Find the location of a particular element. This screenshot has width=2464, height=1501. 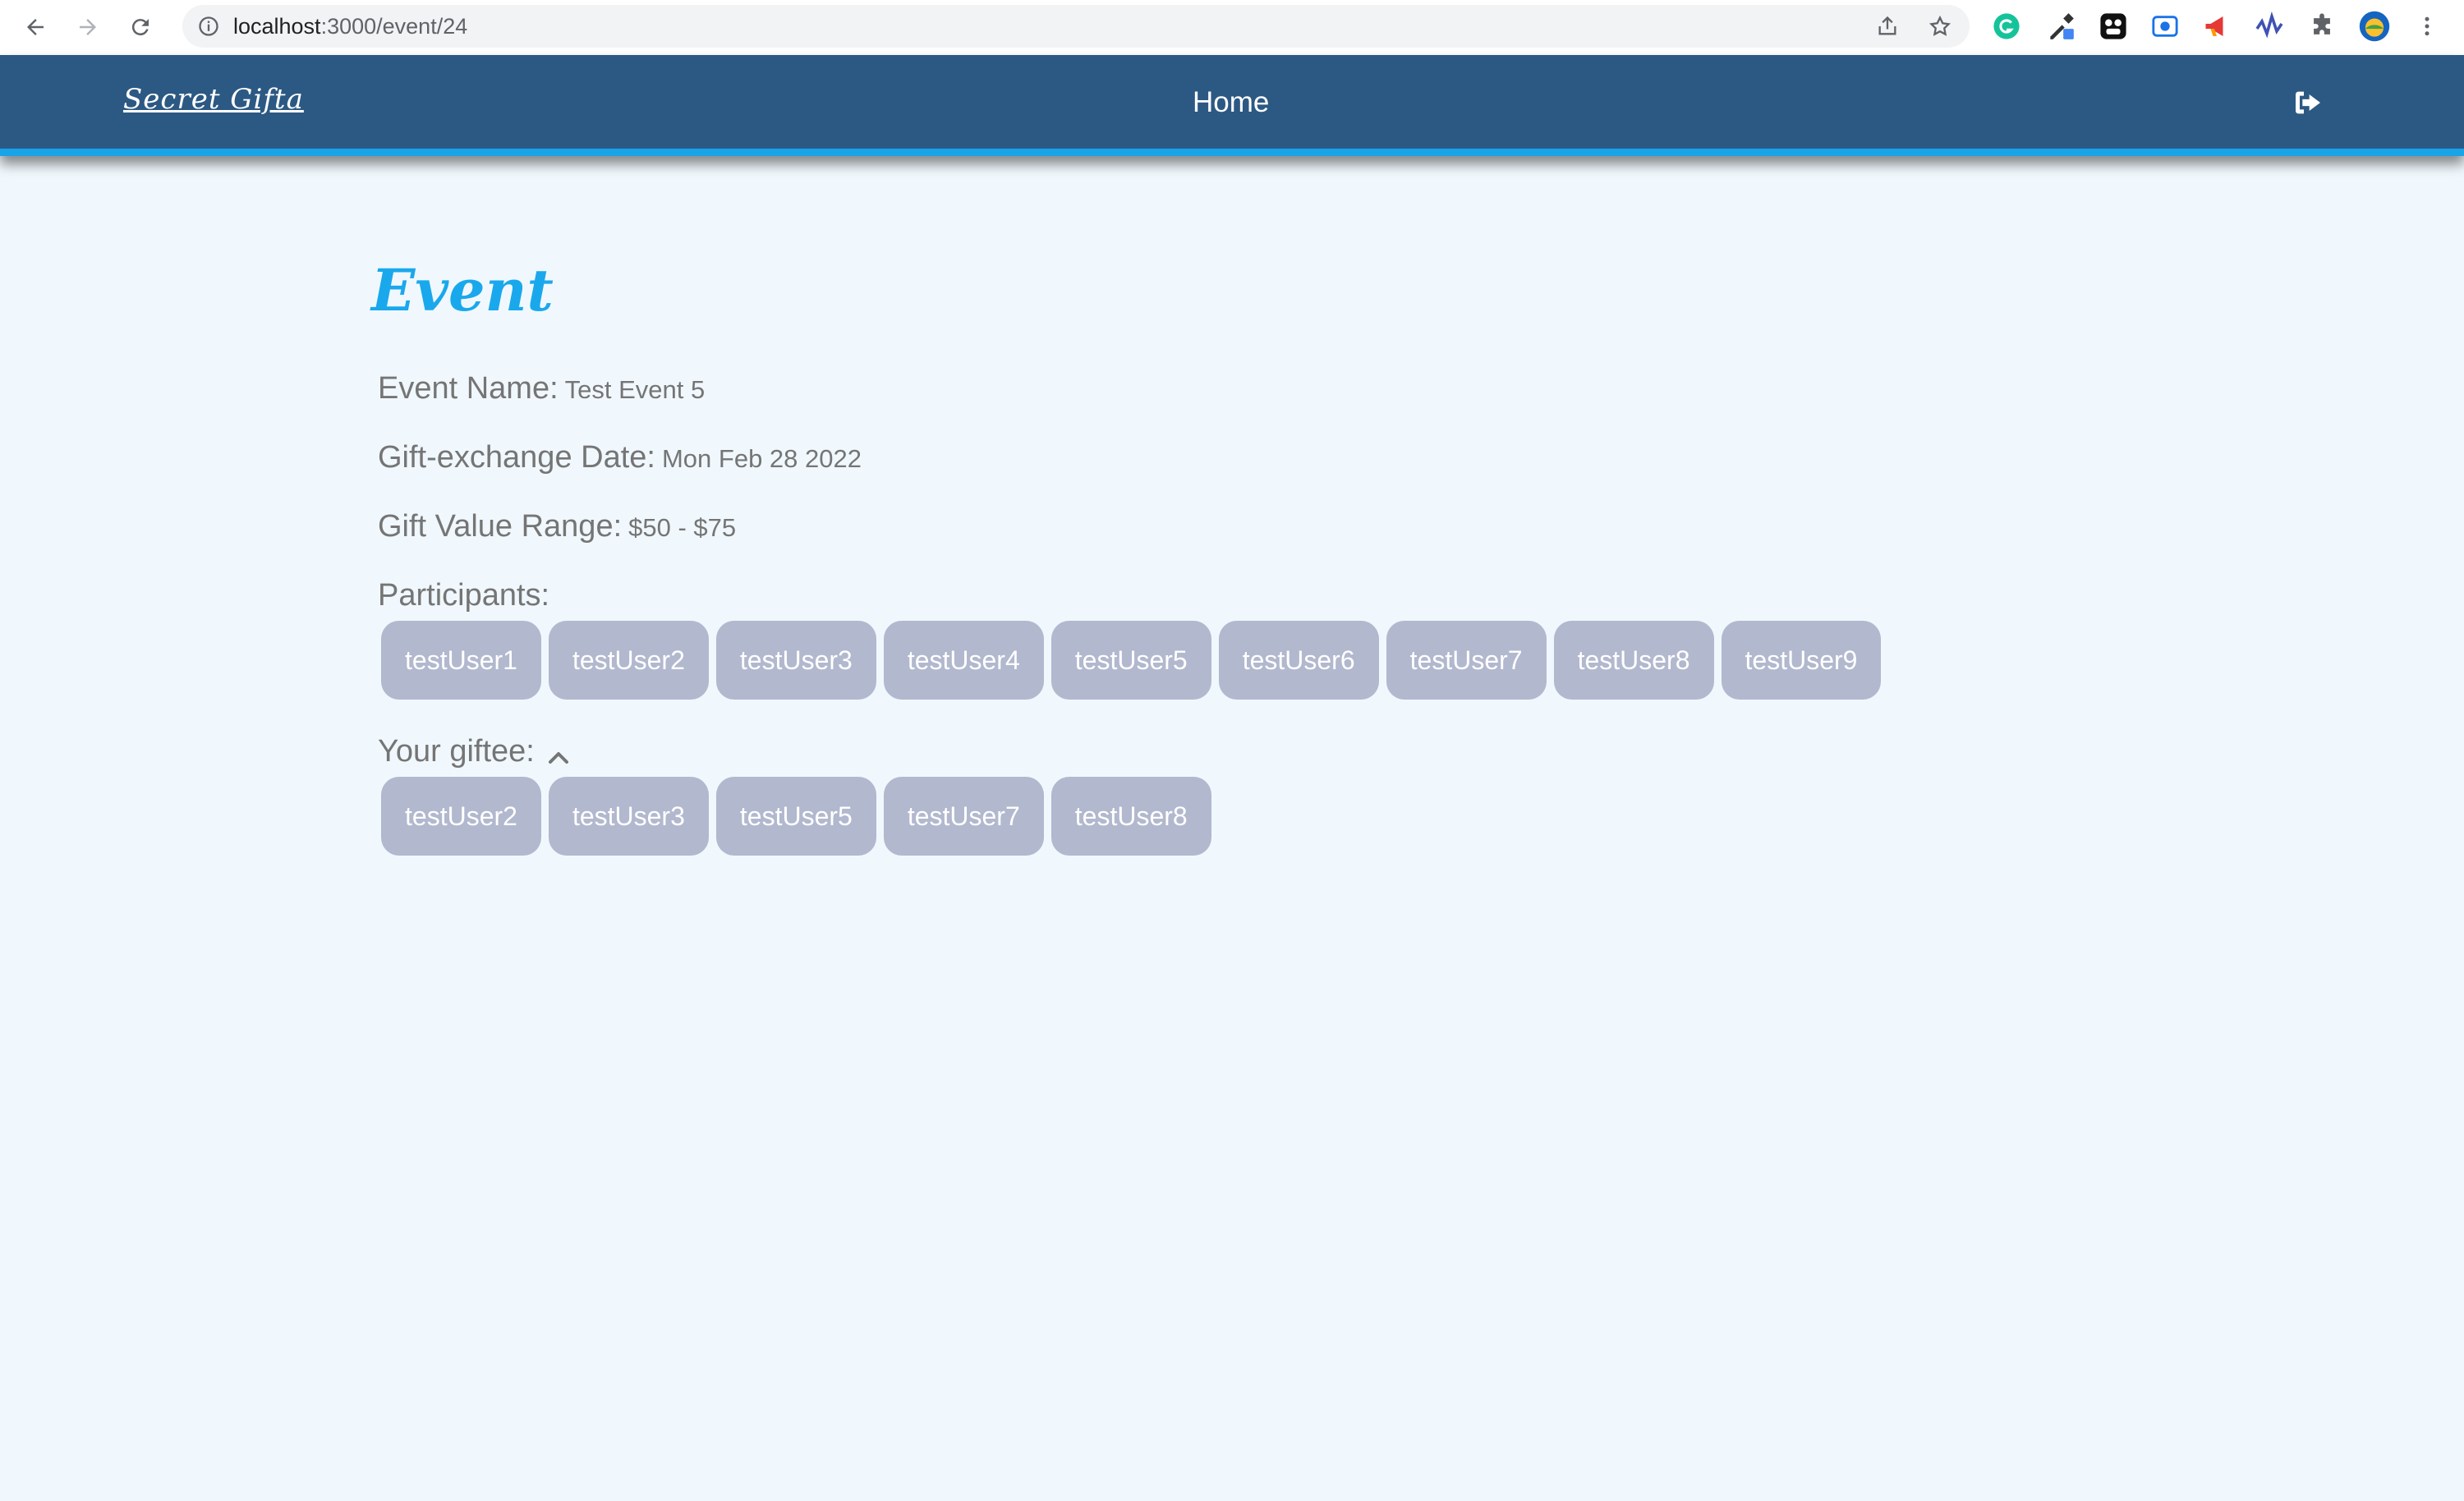

eyedropper-icon is located at coordinates (2060, 26).